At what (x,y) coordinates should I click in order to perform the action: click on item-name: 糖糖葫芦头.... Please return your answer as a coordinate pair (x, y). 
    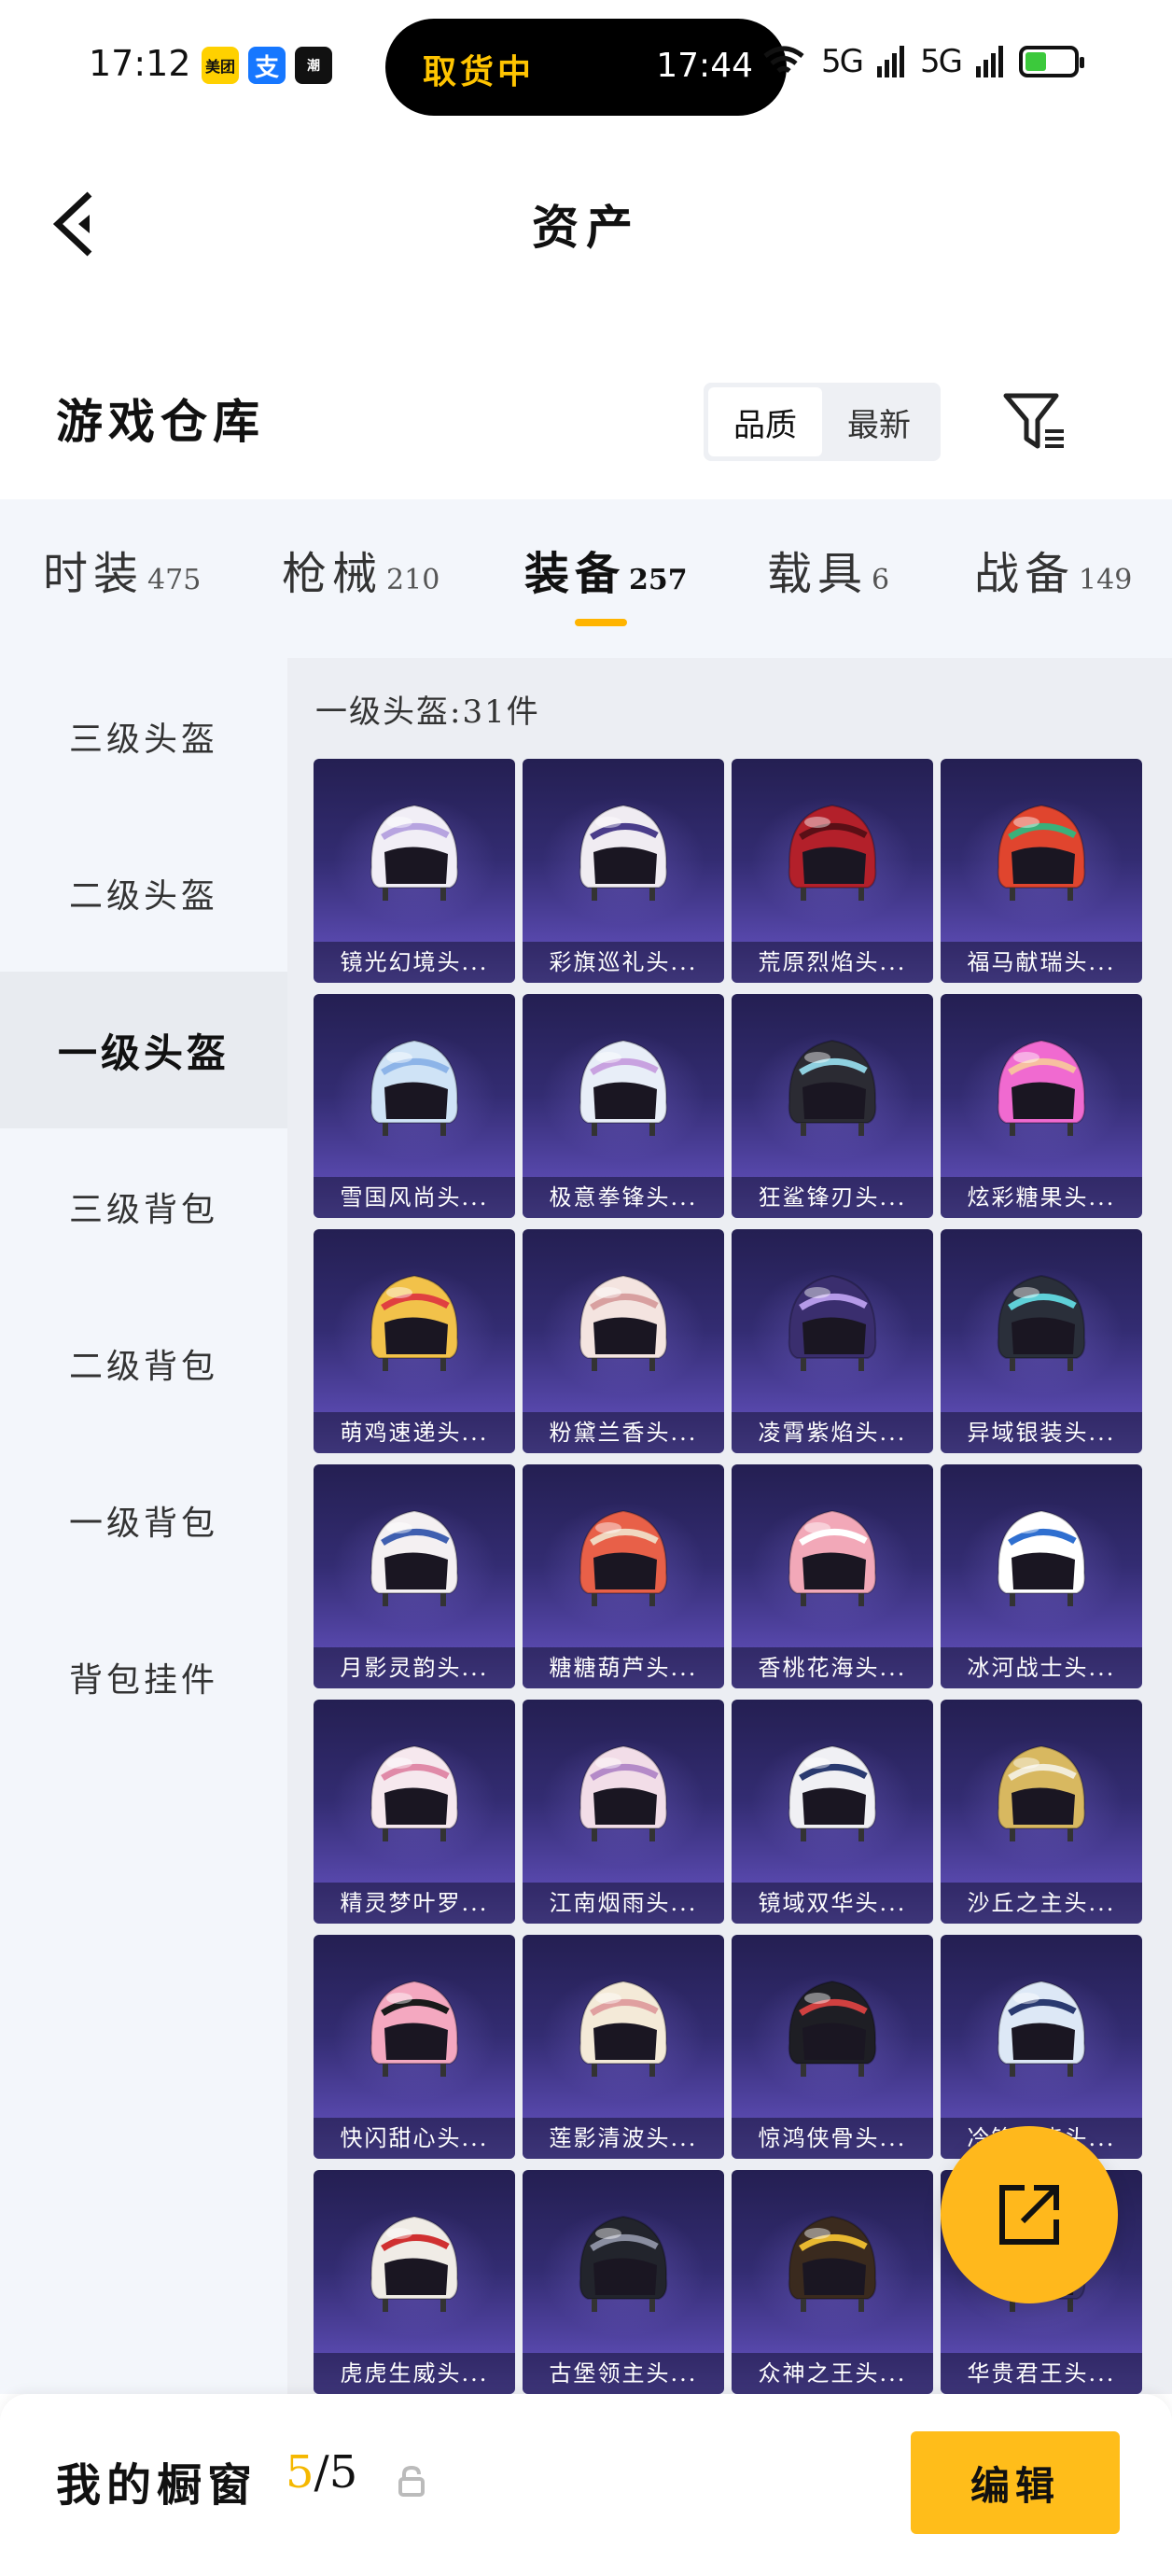
    Looking at the image, I should click on (623, 1667).